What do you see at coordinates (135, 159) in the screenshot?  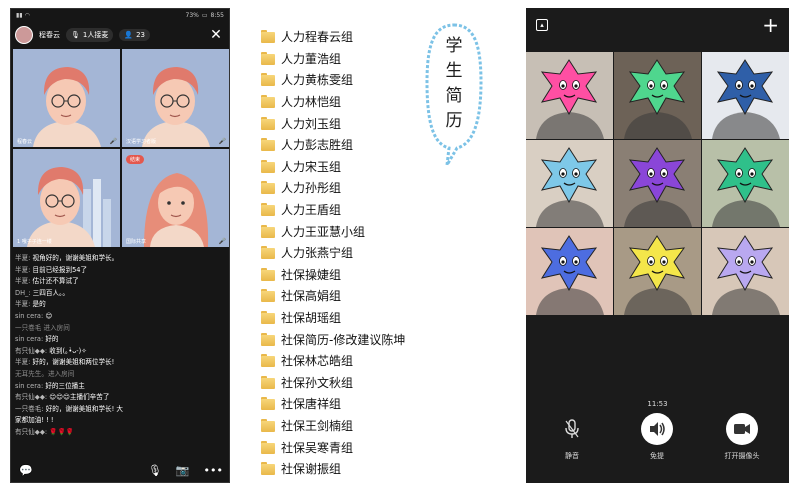 I see `end-tag: 结束` at bounding box center [135, 159].